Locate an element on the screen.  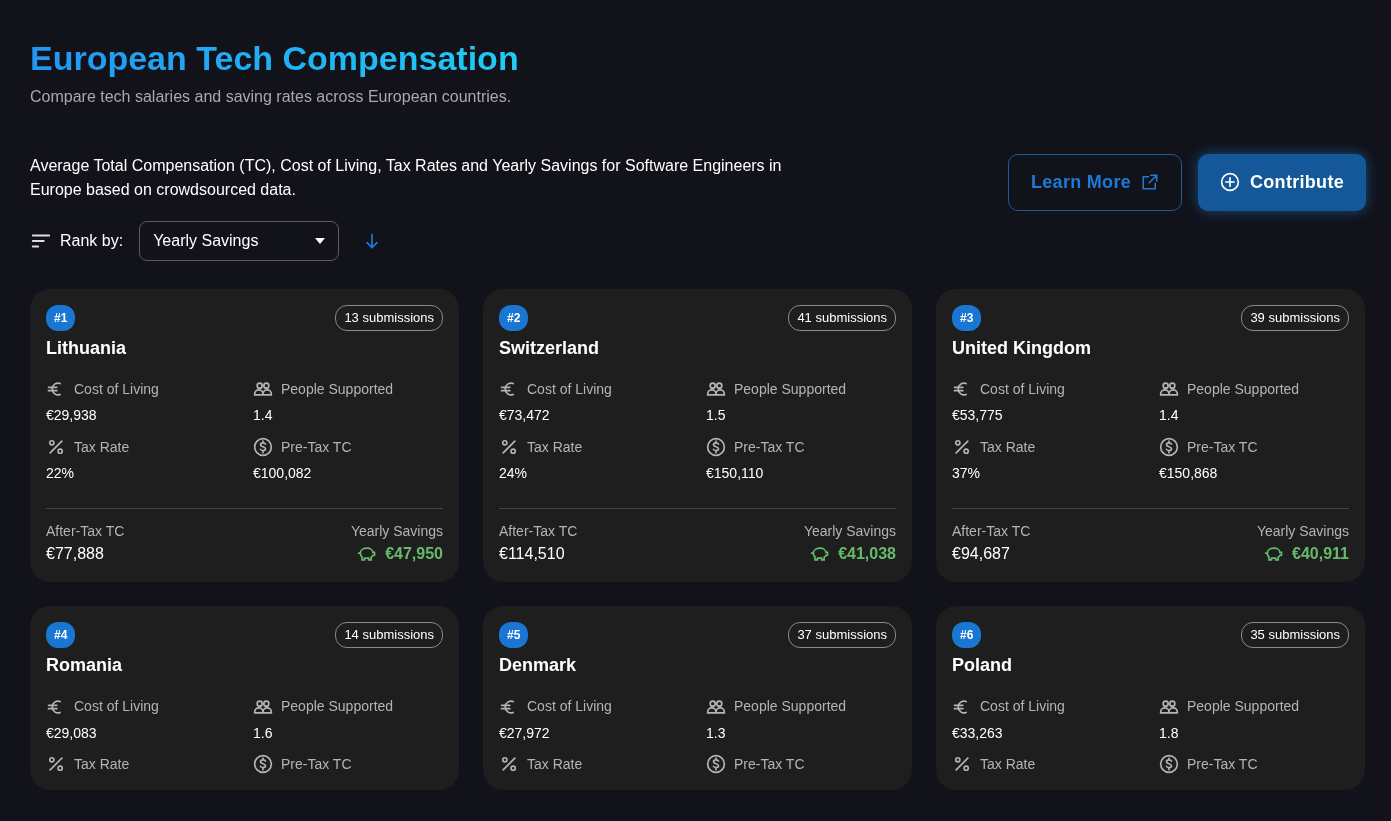
rank-by-label: Rank by: is located at coordinates (92, 240).